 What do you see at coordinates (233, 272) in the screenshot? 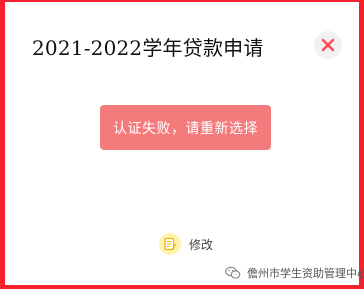
I see `wechat-icon` at bounding box center [233, 272].